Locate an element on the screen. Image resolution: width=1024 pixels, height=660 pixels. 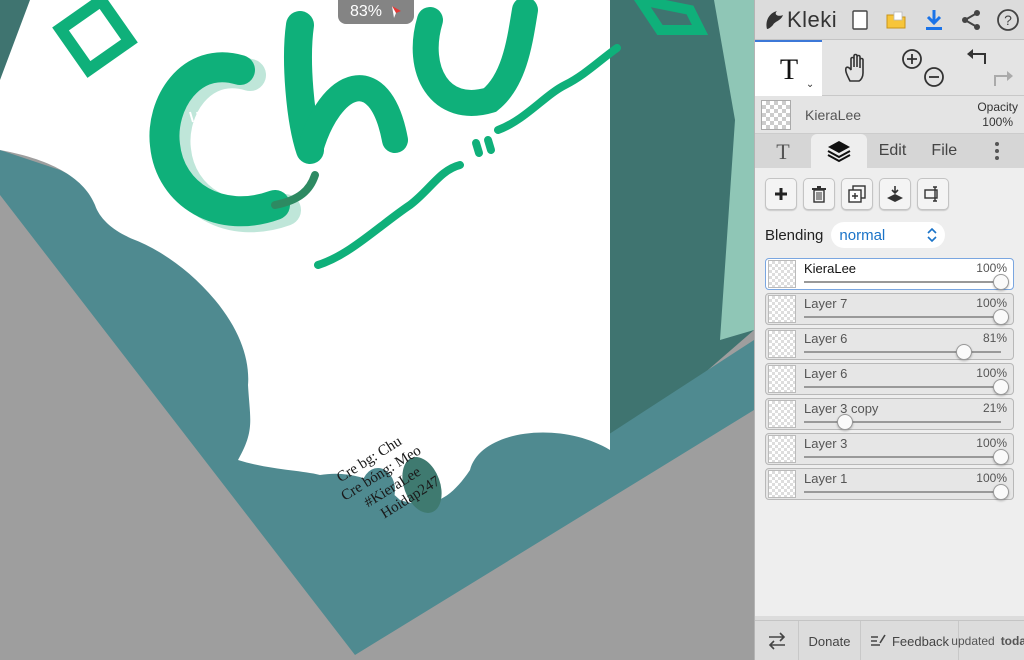
zoom-tools is located at coordinates (923, 68).